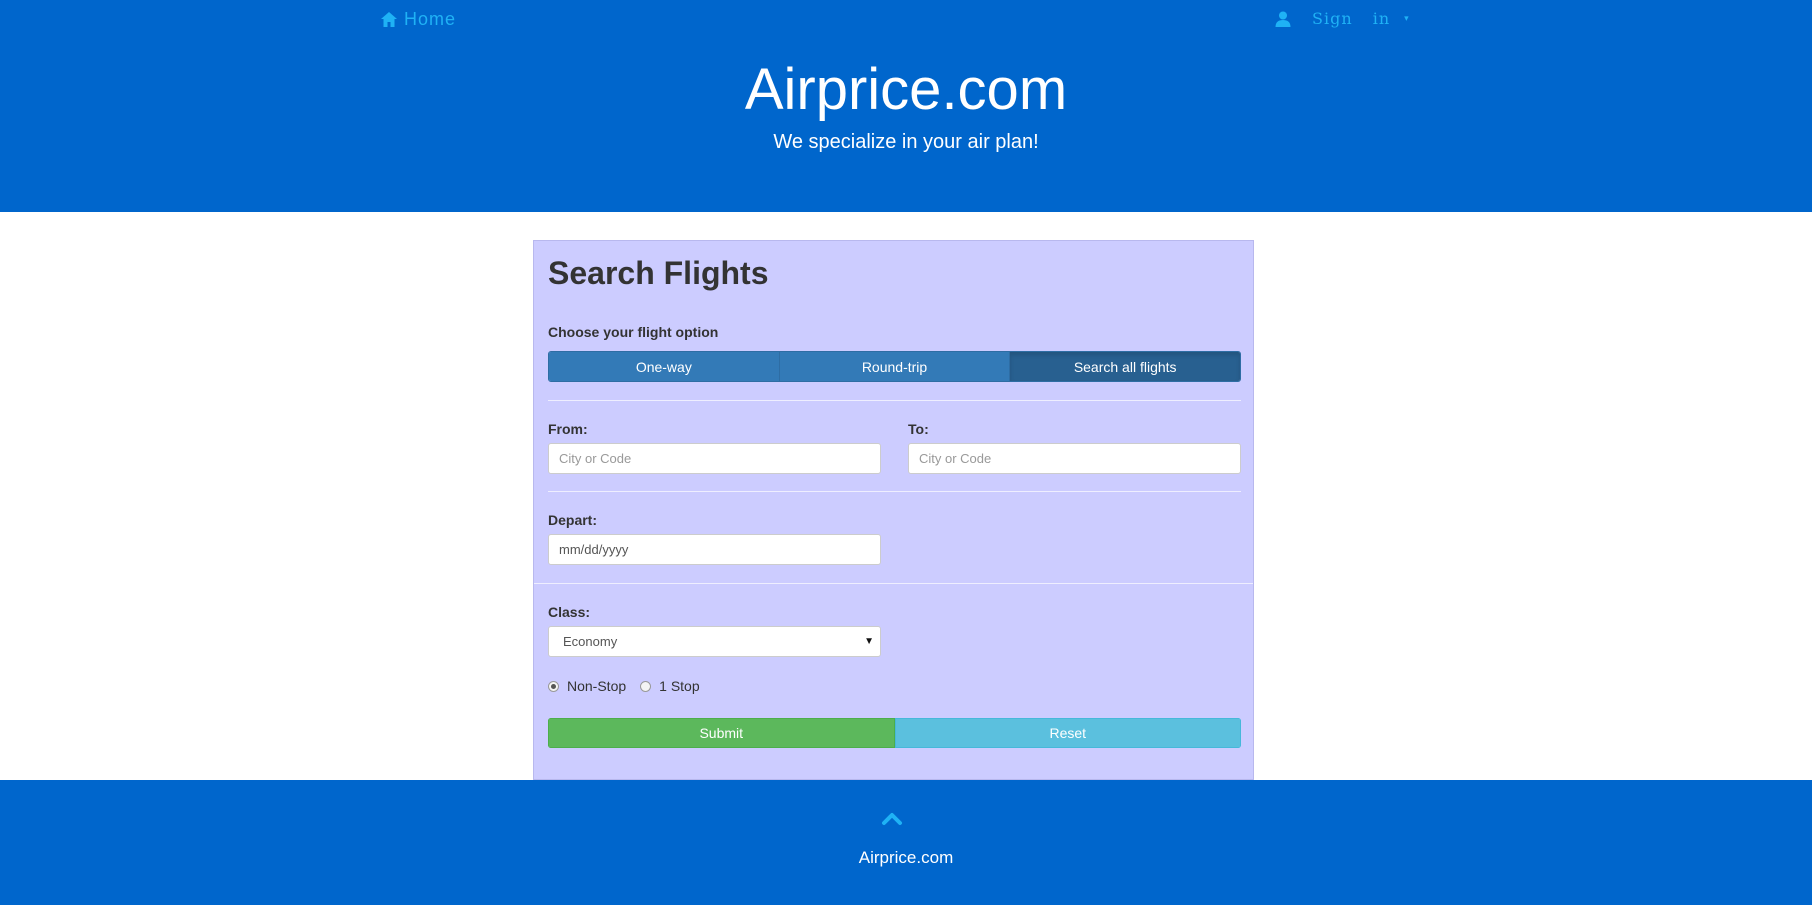 The image size is (1812, 905). Describe the element at coordinates (714, 458) in the screenshot. I see `from-input: City or Code` at that location.